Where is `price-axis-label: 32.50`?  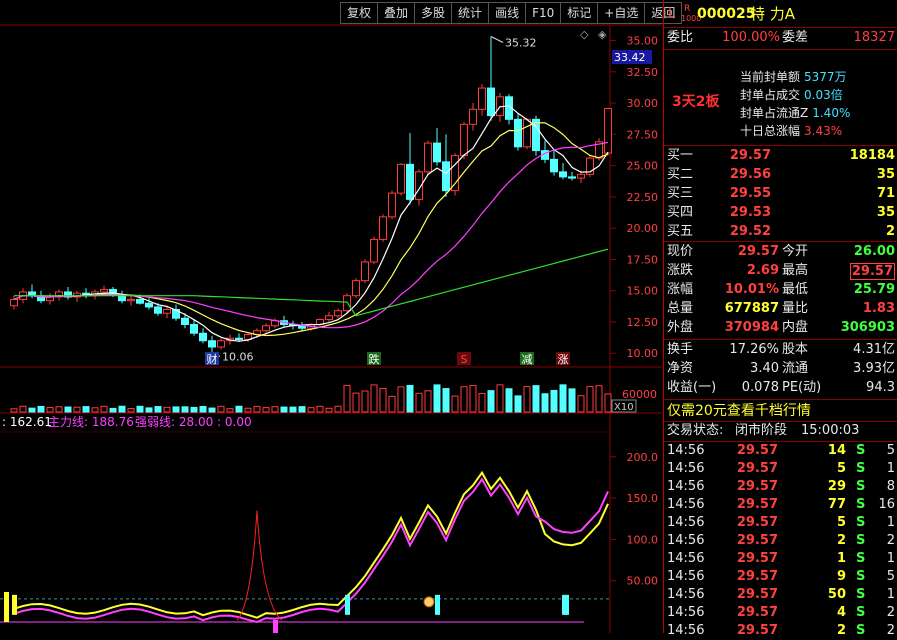
price-axis-label: 32.50 is located at coordinates (643, 72).